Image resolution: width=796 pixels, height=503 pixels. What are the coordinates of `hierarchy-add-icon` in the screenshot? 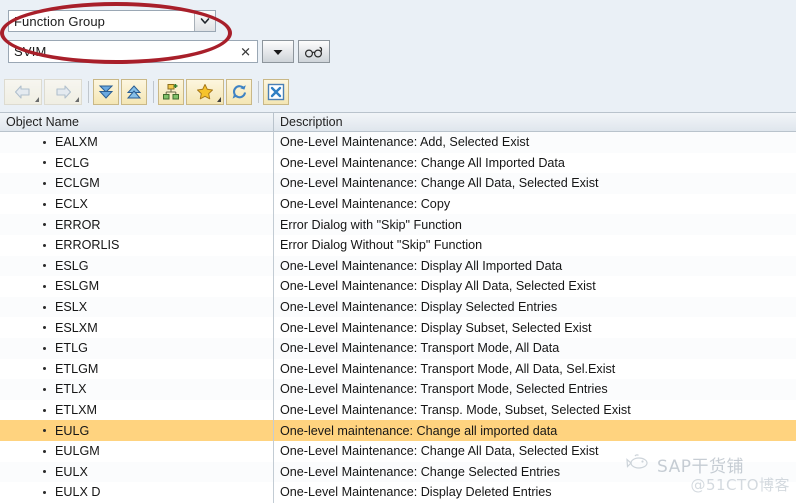 It's located at (171, 92).